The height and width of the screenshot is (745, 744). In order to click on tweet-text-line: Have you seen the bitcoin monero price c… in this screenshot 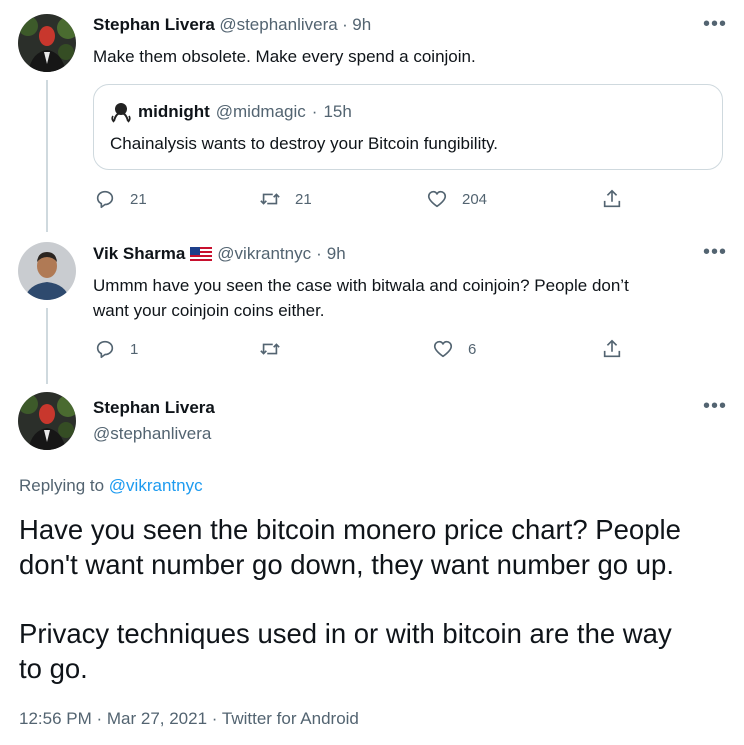, I will do `click(350, 529)`.